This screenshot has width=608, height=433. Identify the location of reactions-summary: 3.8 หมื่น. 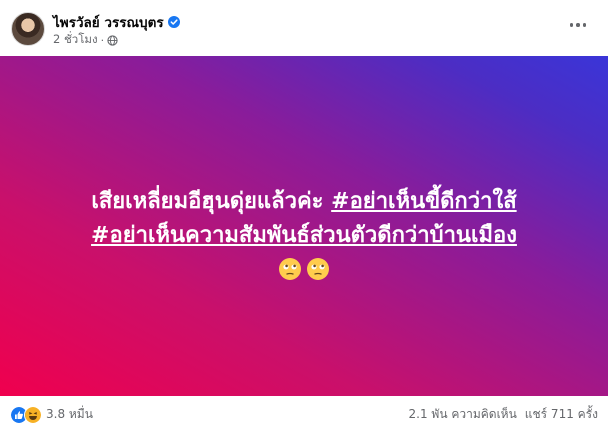
(51, 414).